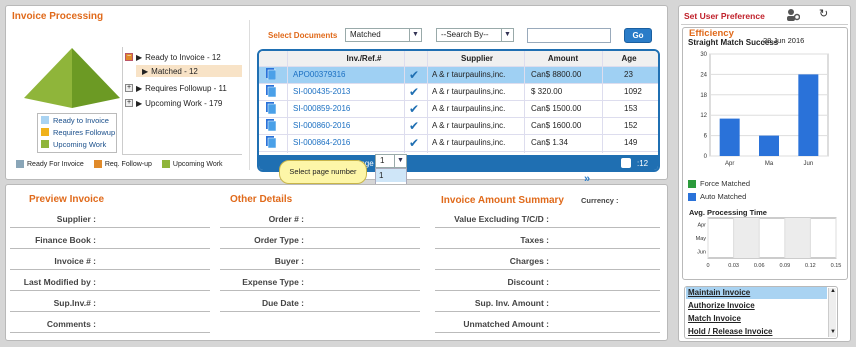  I want to click on tree-item-ready: − ▶ Ready to Invoice - 12, so click(173, 57).